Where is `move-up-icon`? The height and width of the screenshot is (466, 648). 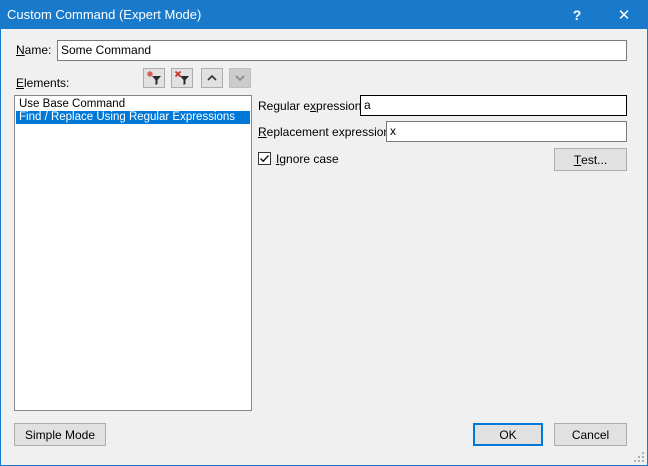
move-up-icon is located at coordinates (212, 77).